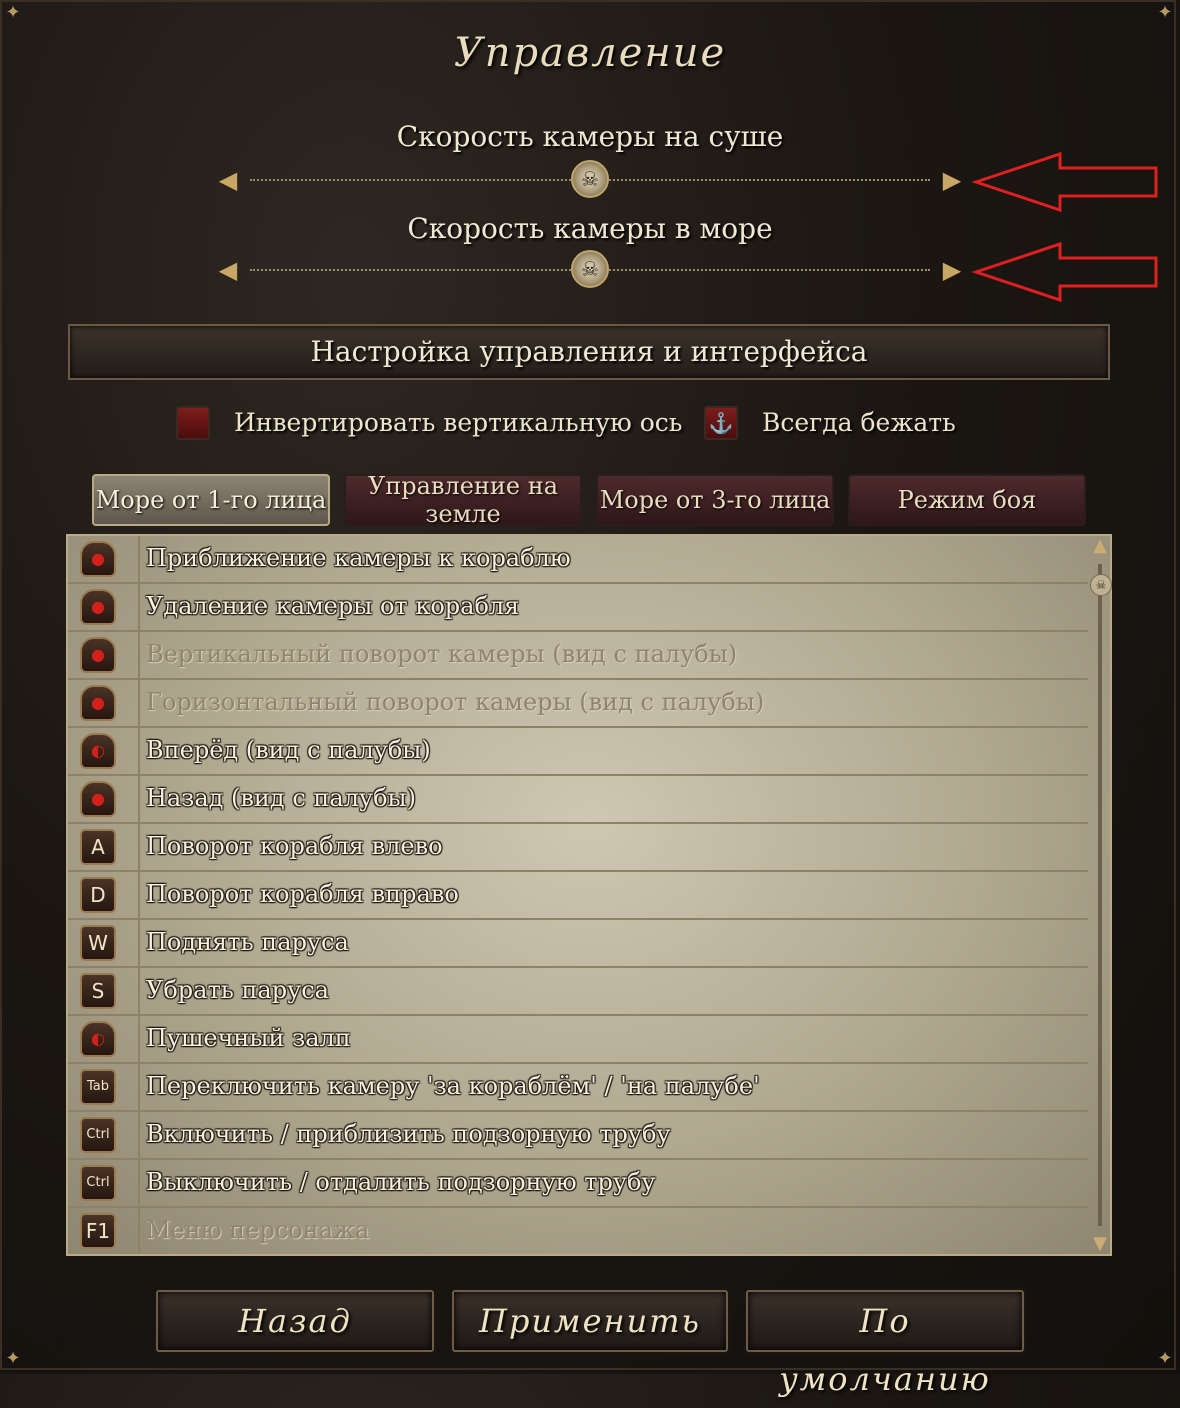 This screenshot has width=1180, height=1408. I want to click on list-item: A Поворот корабля влево, so click(578, 848).